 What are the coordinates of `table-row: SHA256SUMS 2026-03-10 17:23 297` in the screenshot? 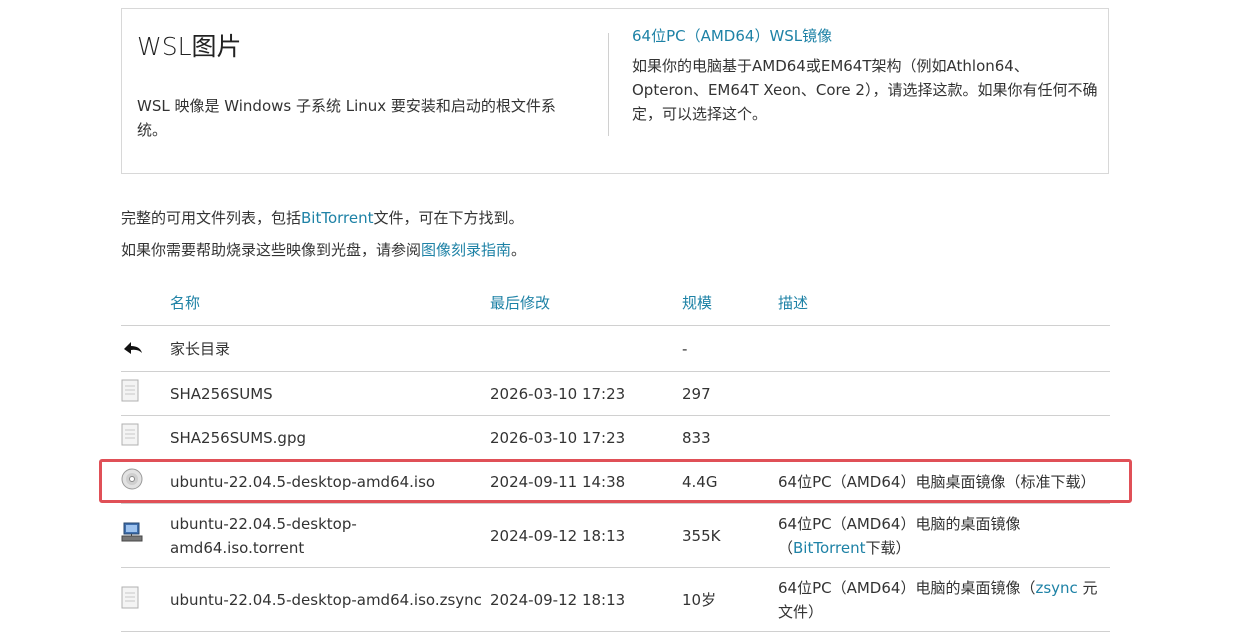 It's located at (615, 394).